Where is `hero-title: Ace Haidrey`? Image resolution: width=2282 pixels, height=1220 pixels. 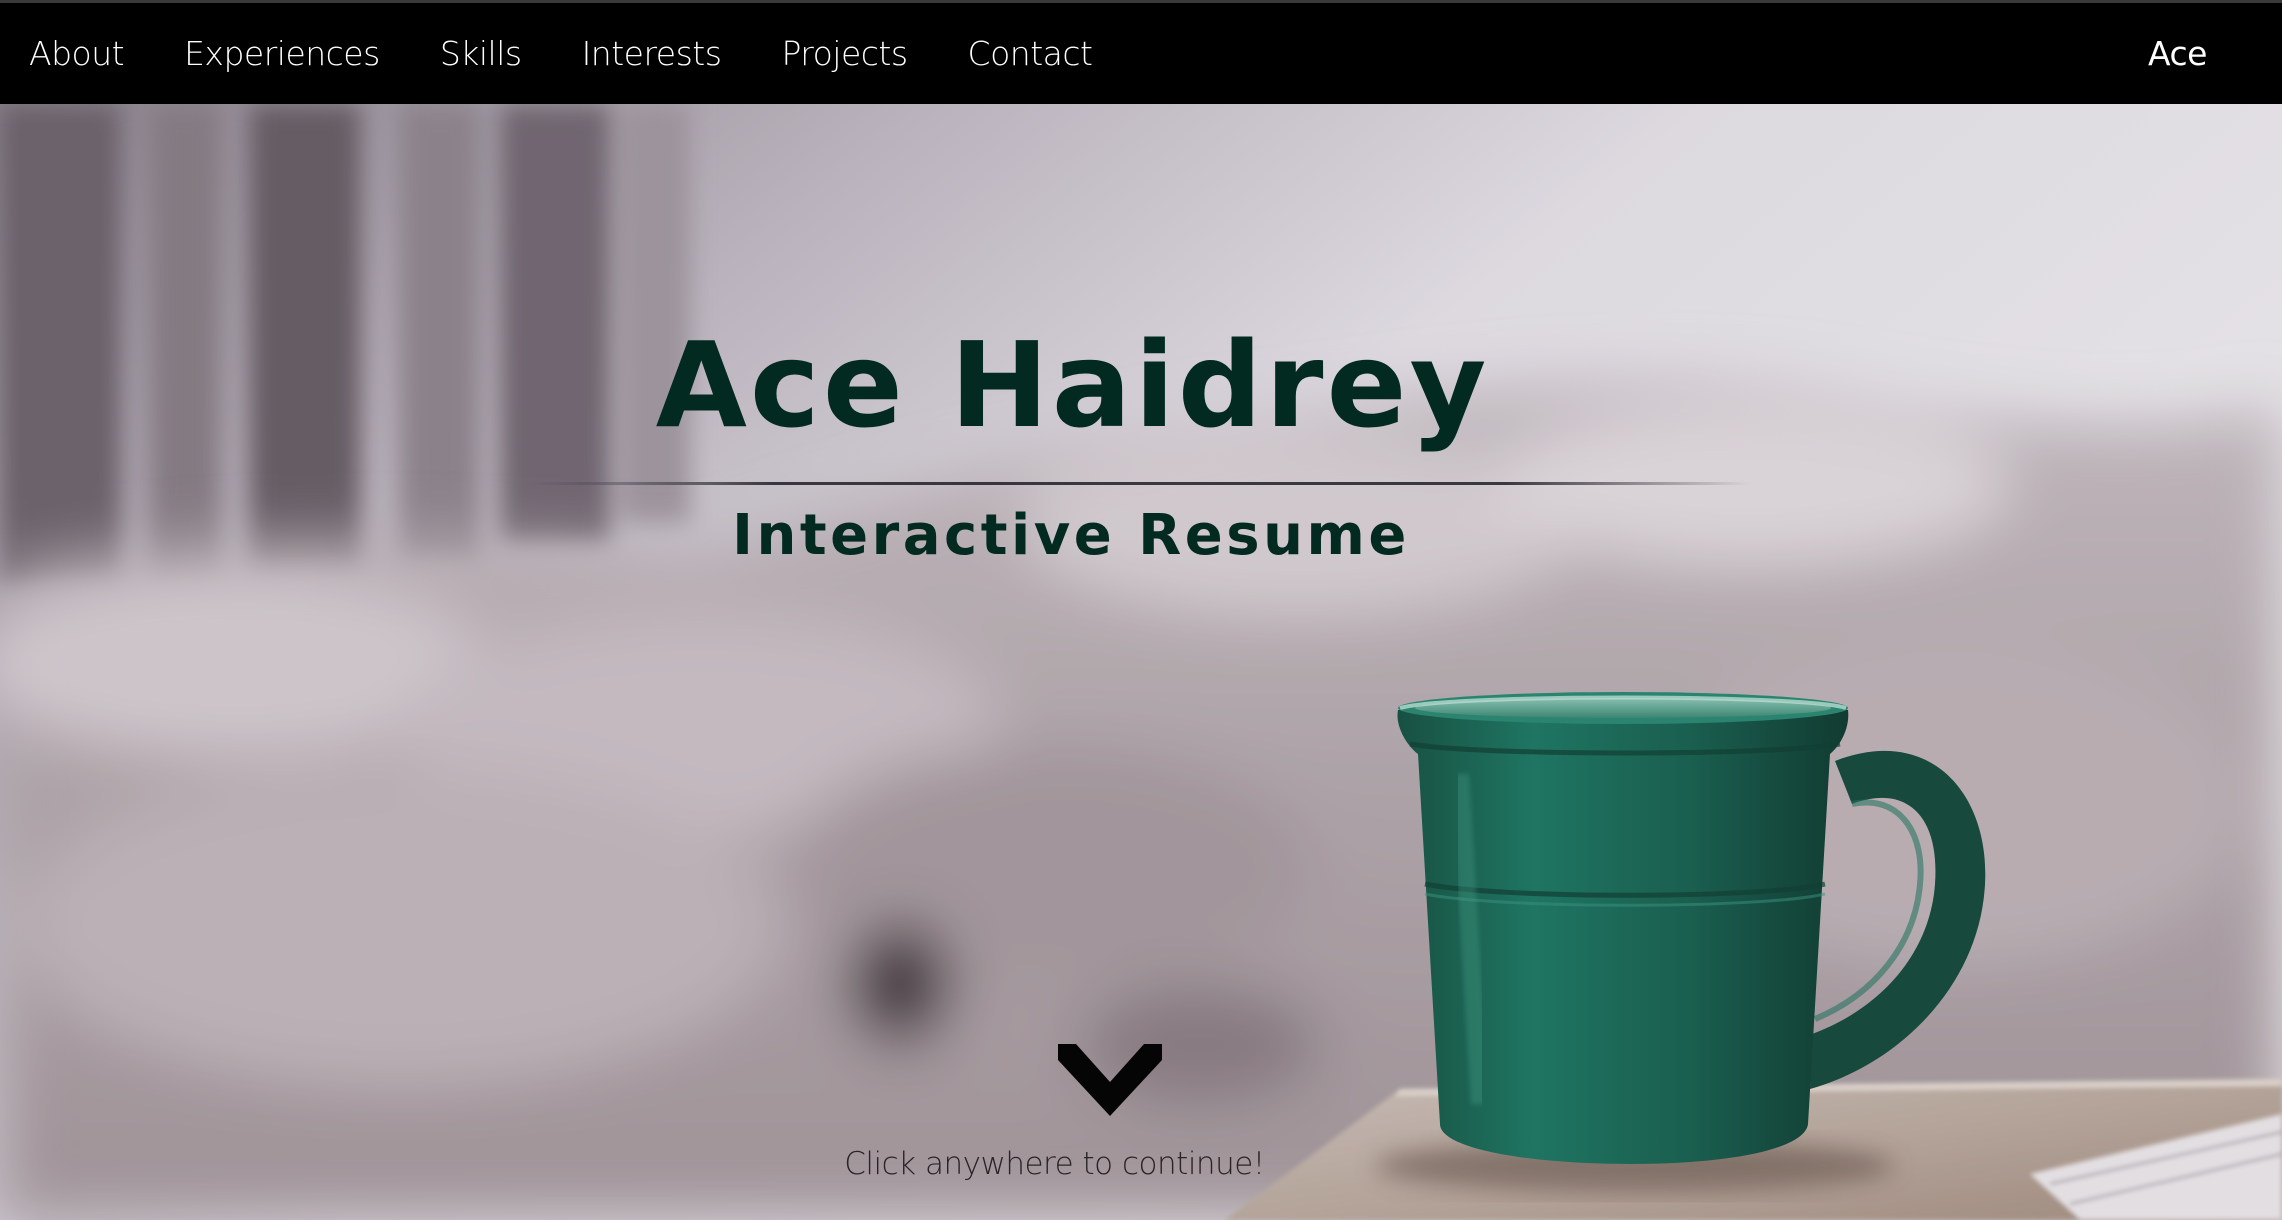
hero-title: Ace Haidrey is located at coordinates (1072, 385).